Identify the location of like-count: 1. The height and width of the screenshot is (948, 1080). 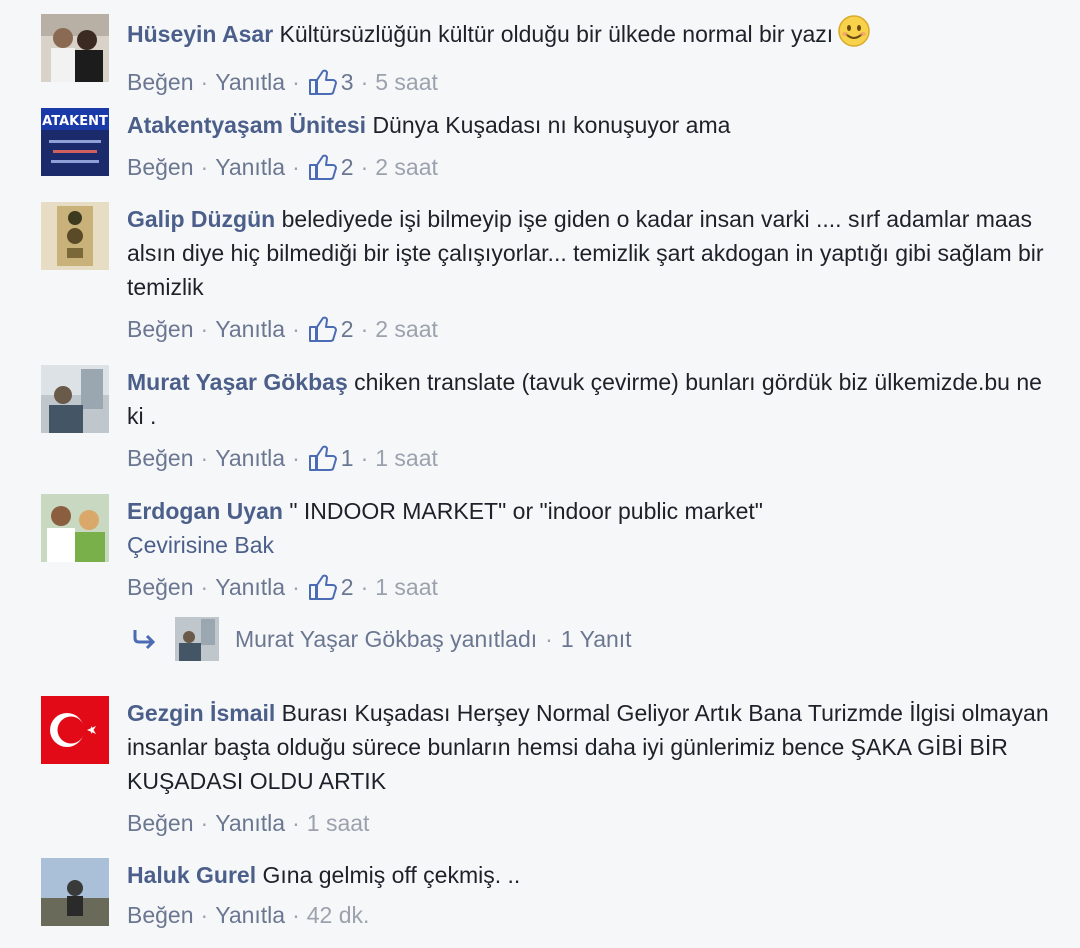
(330, 458).